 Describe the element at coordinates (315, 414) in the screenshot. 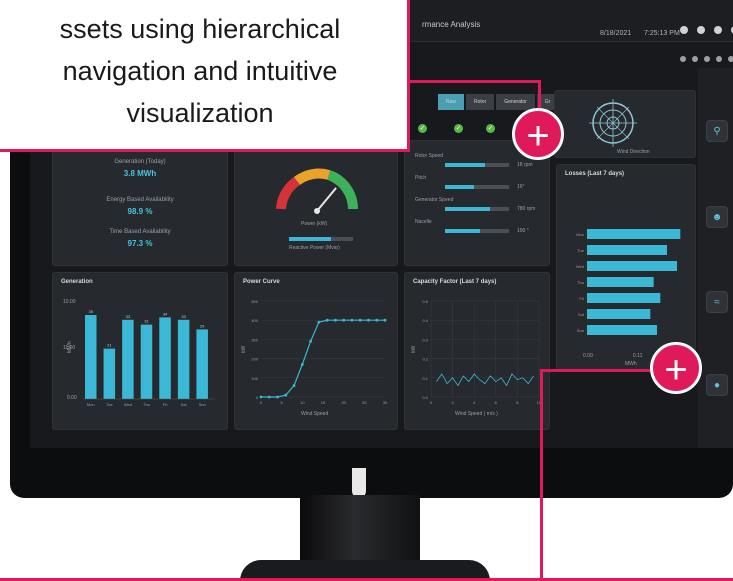

I see `power-curve-xlabel: Wind Speed` at that location.